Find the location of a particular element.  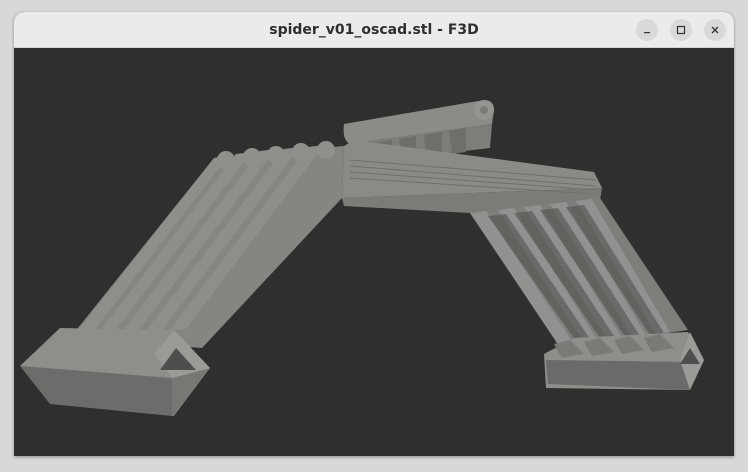

model-right-leg is located at coordinates (579, 273).